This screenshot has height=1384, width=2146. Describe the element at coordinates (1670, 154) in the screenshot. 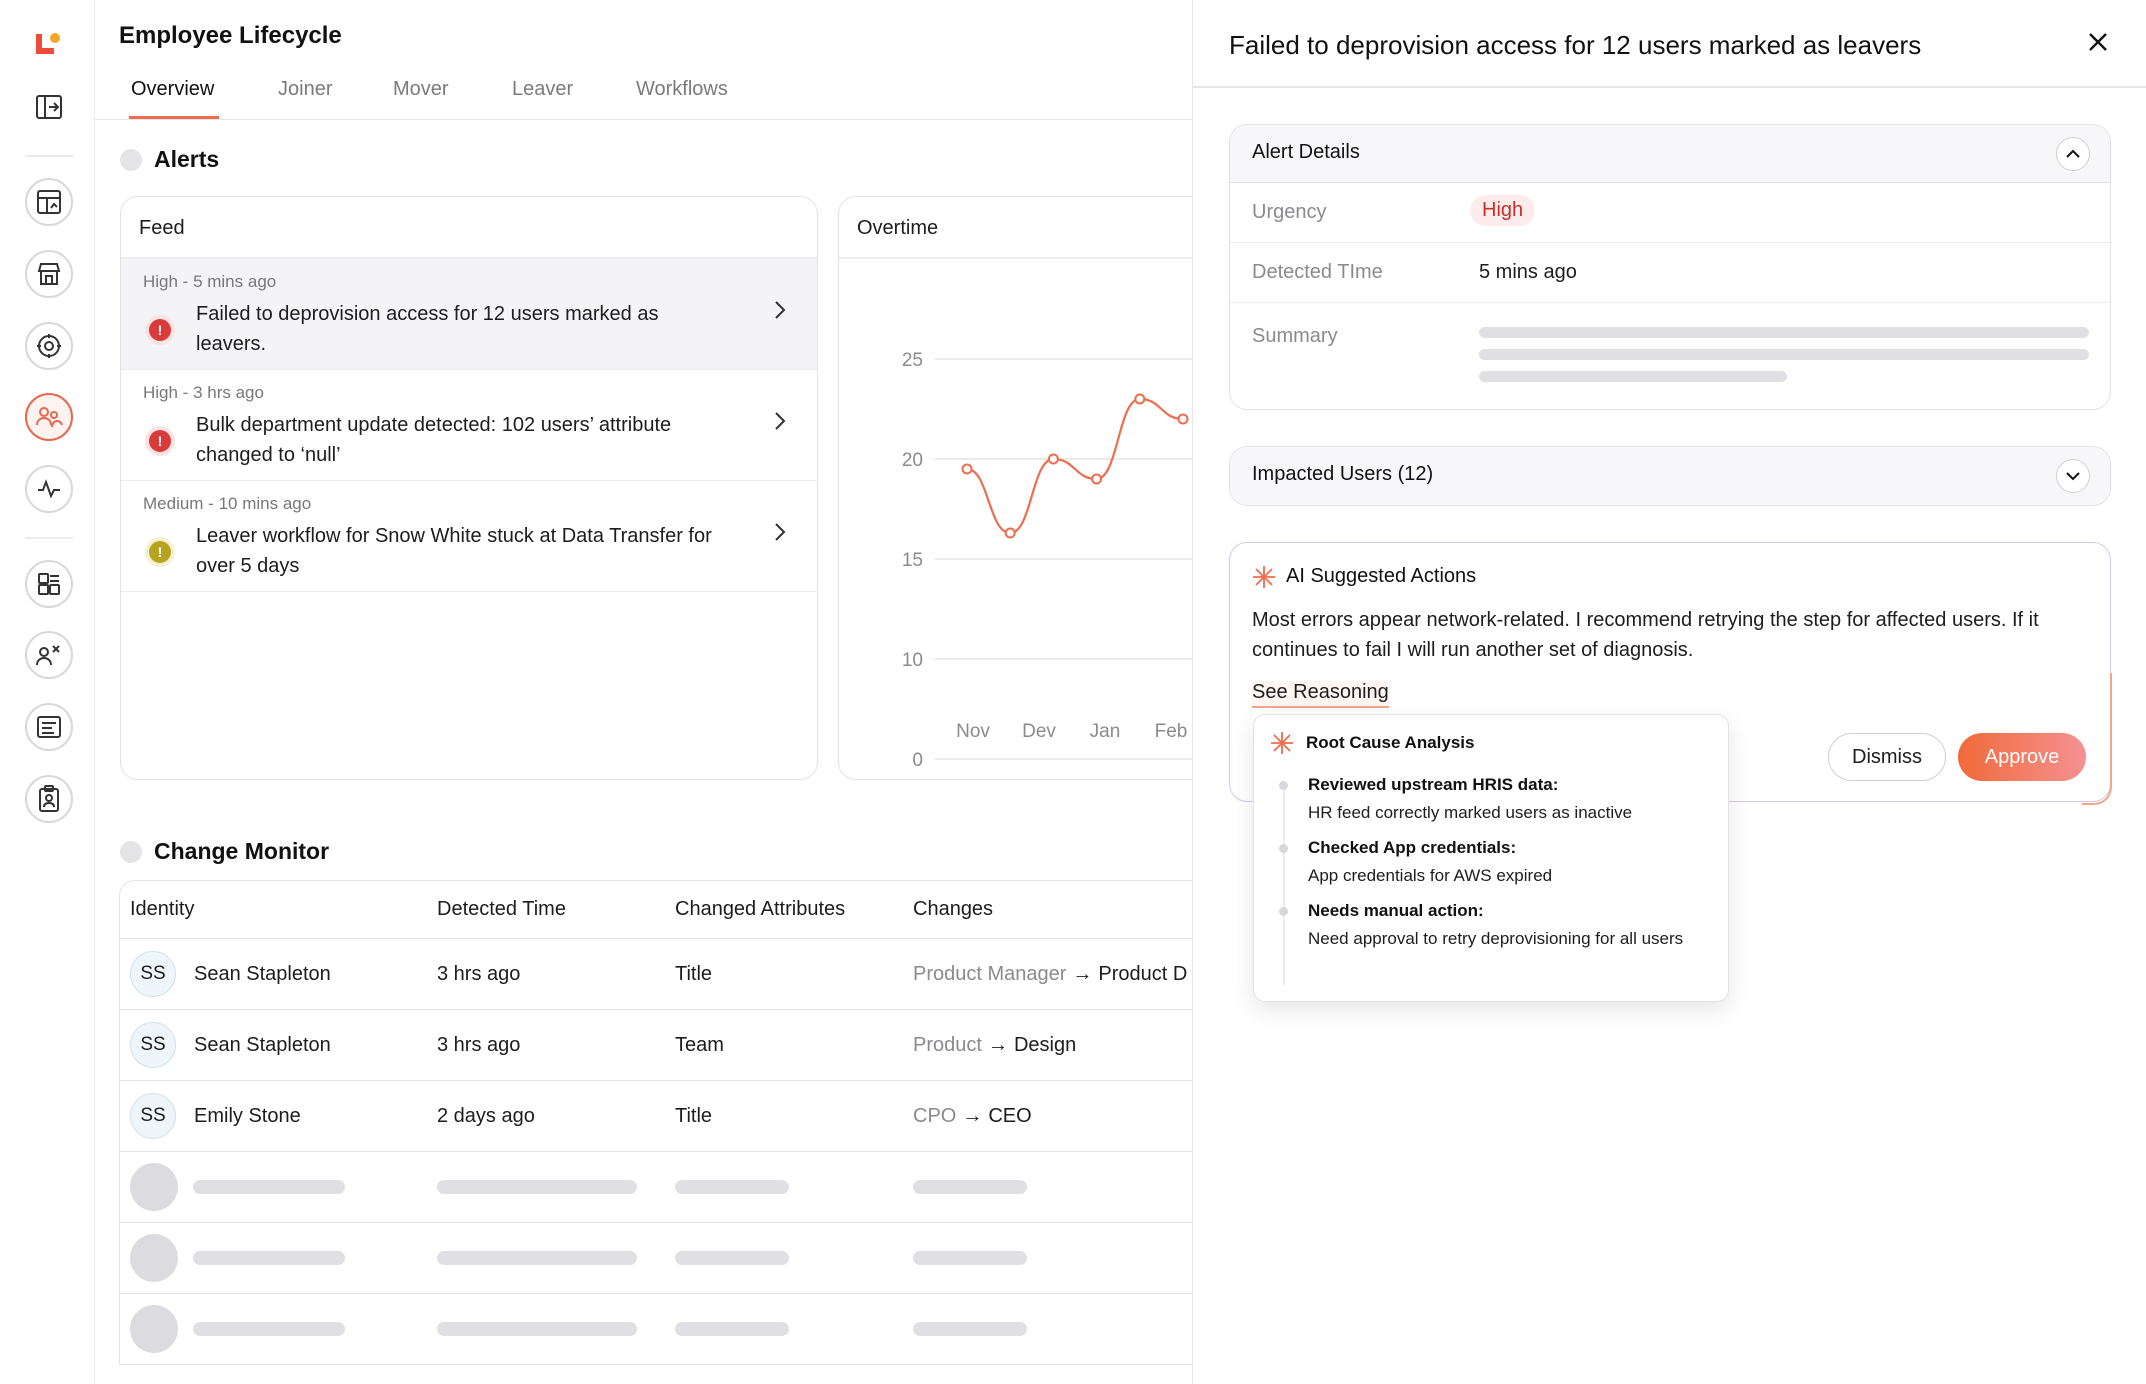

I see `alert-details-header: Alert Details` at that location.